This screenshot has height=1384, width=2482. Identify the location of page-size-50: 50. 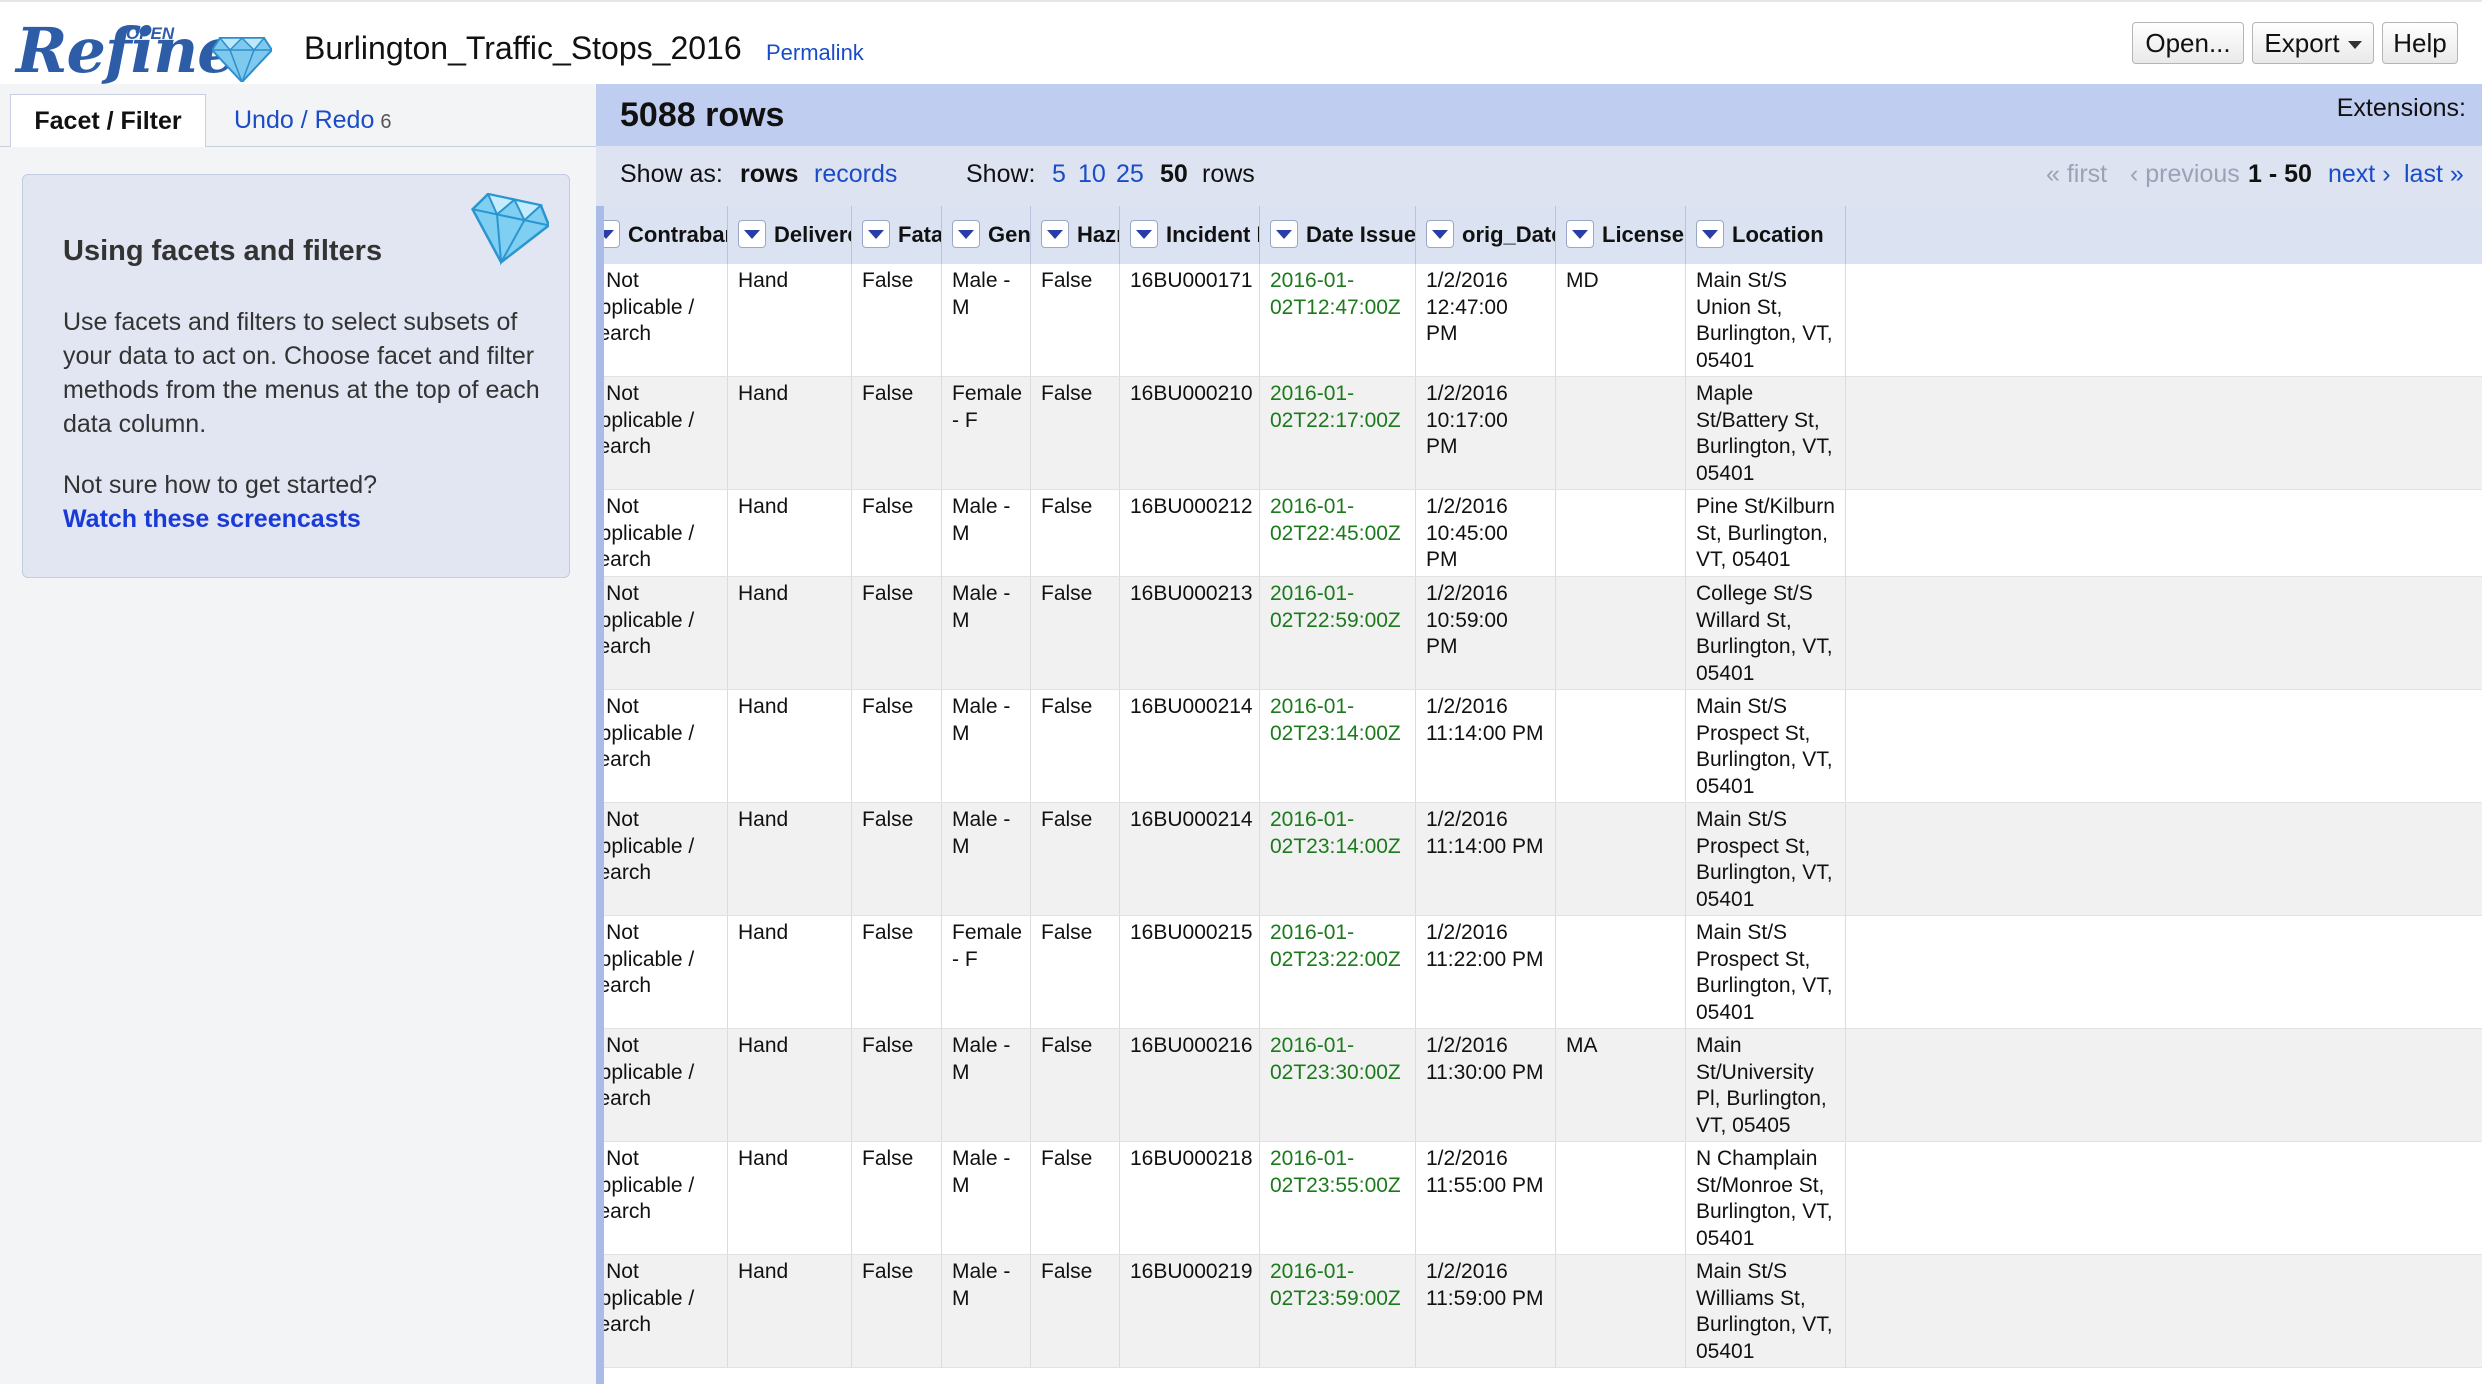
(1174, 174).